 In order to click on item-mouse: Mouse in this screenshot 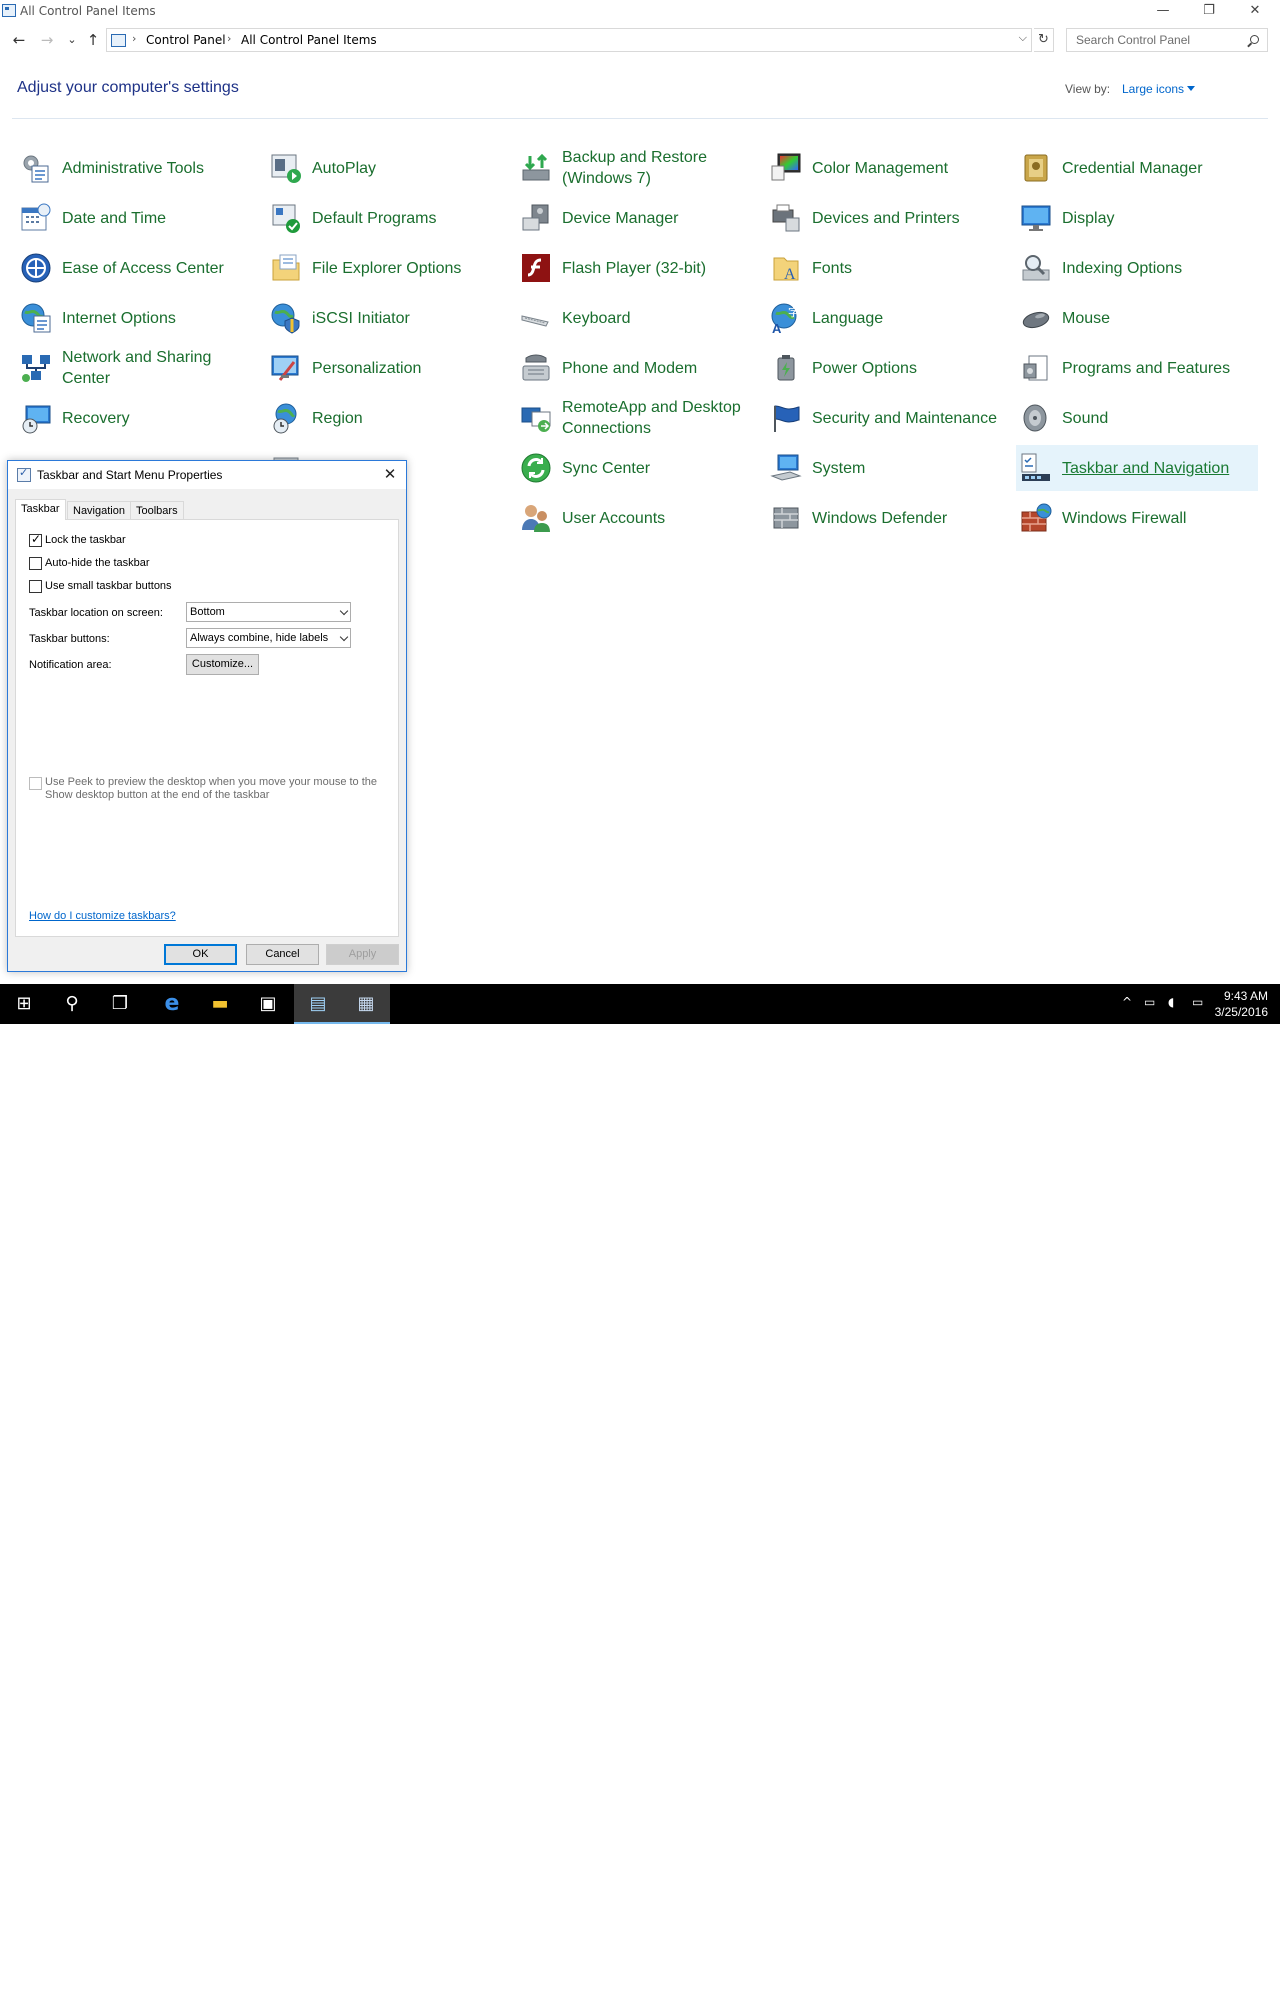, I will do `click(1137, 318)`.